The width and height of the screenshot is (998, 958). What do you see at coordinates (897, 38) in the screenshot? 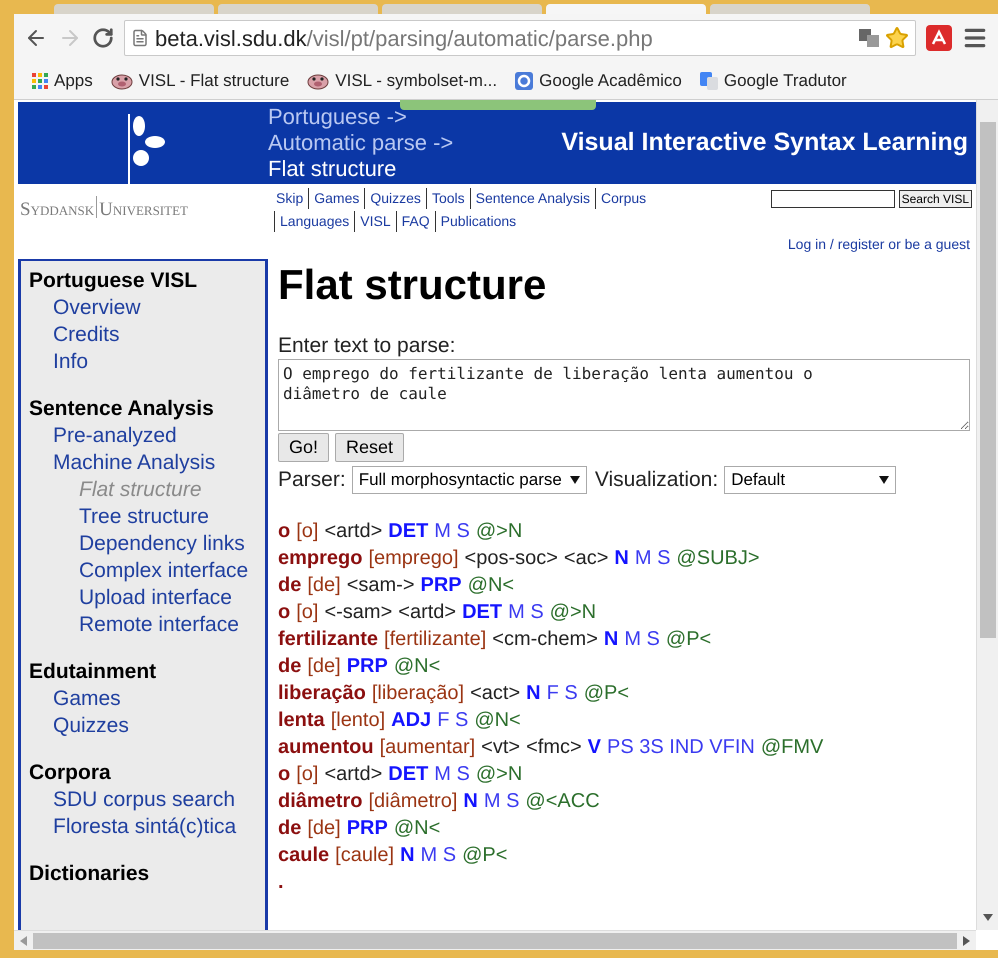
I see `star-icon` at bounding box center [897, 38].